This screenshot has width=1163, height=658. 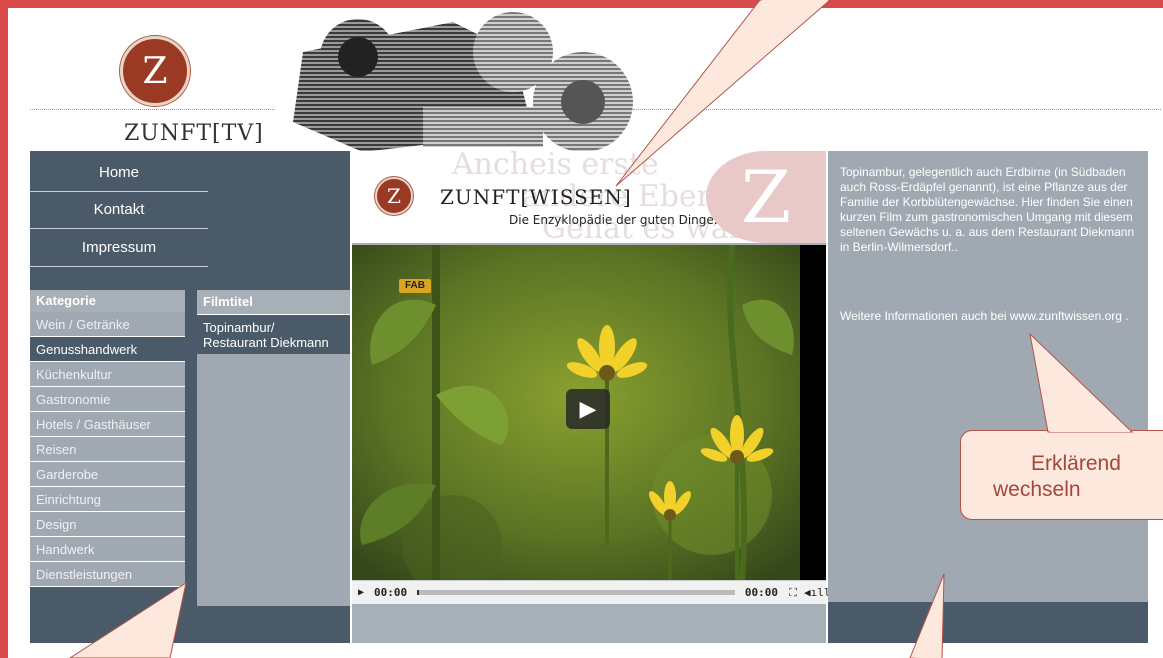 I want to click on category-item-active: Genusshandwerk, so click(x=107, y=349).